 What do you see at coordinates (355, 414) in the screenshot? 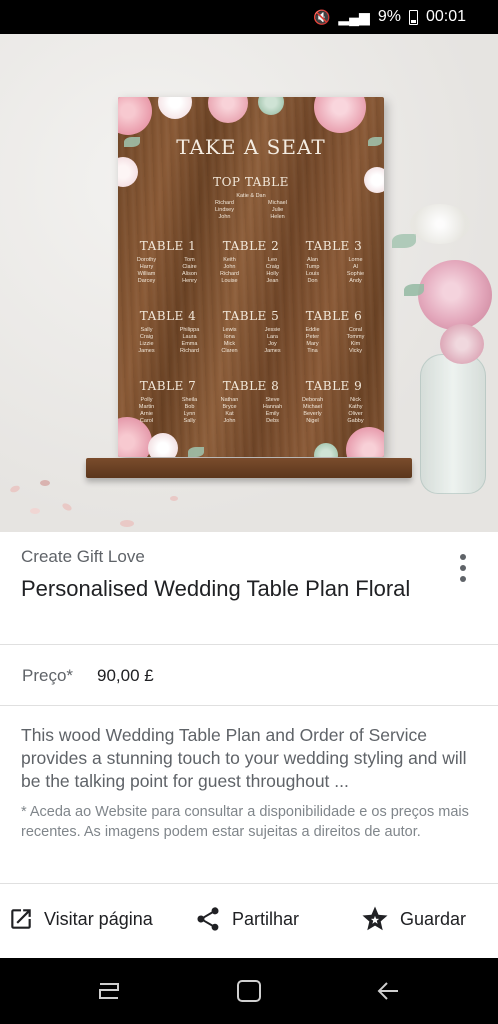
I see `guest-name: Oliver` at bounding box center [355, 414].